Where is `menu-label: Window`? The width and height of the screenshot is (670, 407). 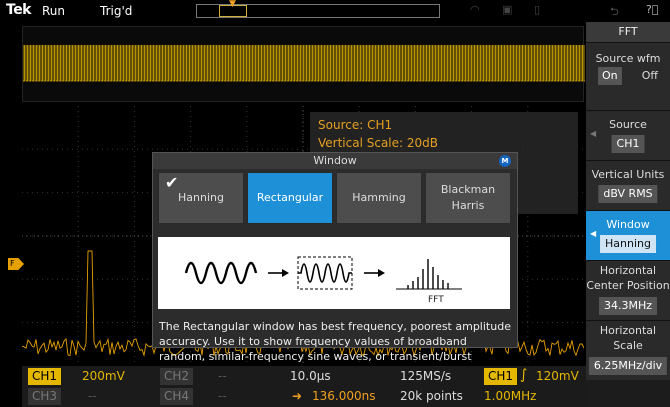 menu-label: Window is located at coordinates (628, 224).